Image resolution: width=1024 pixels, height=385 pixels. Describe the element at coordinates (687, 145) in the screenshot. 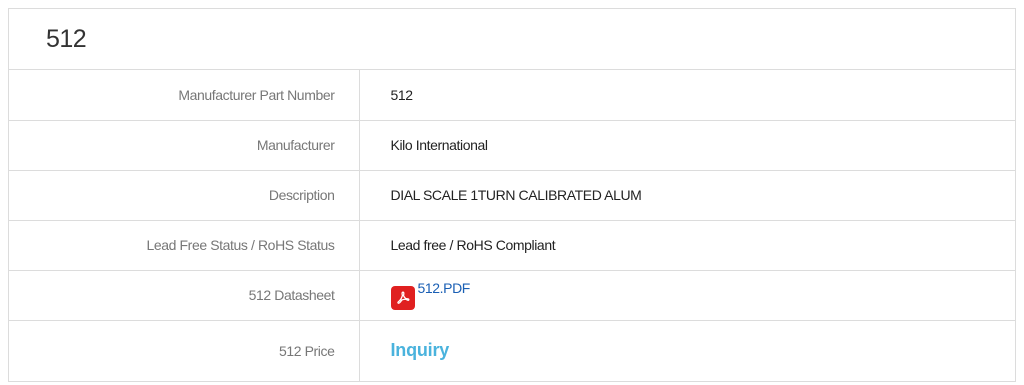

I see `spec-value: Kilo International` at that location.